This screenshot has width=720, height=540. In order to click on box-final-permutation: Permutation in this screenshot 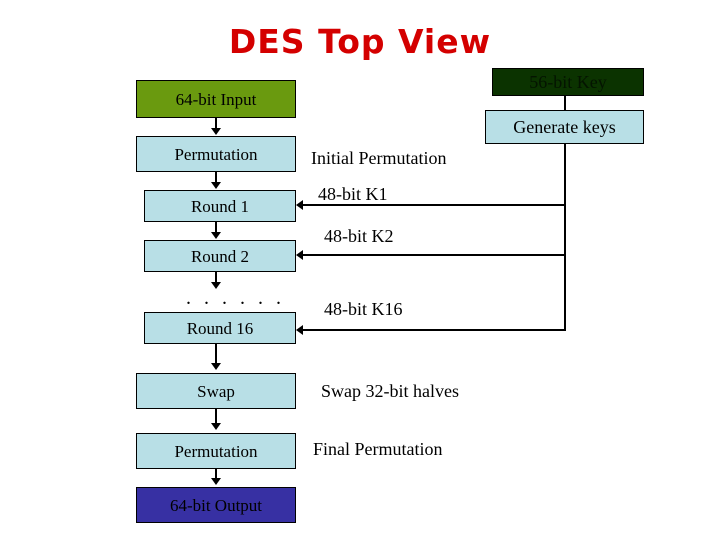, I will do `click(216, 451)`.